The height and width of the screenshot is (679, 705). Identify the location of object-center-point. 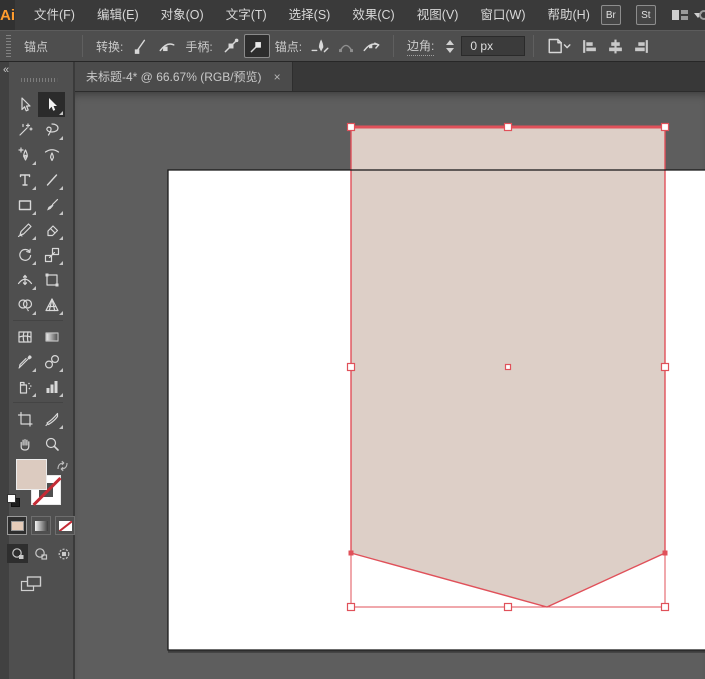
(508, 367).